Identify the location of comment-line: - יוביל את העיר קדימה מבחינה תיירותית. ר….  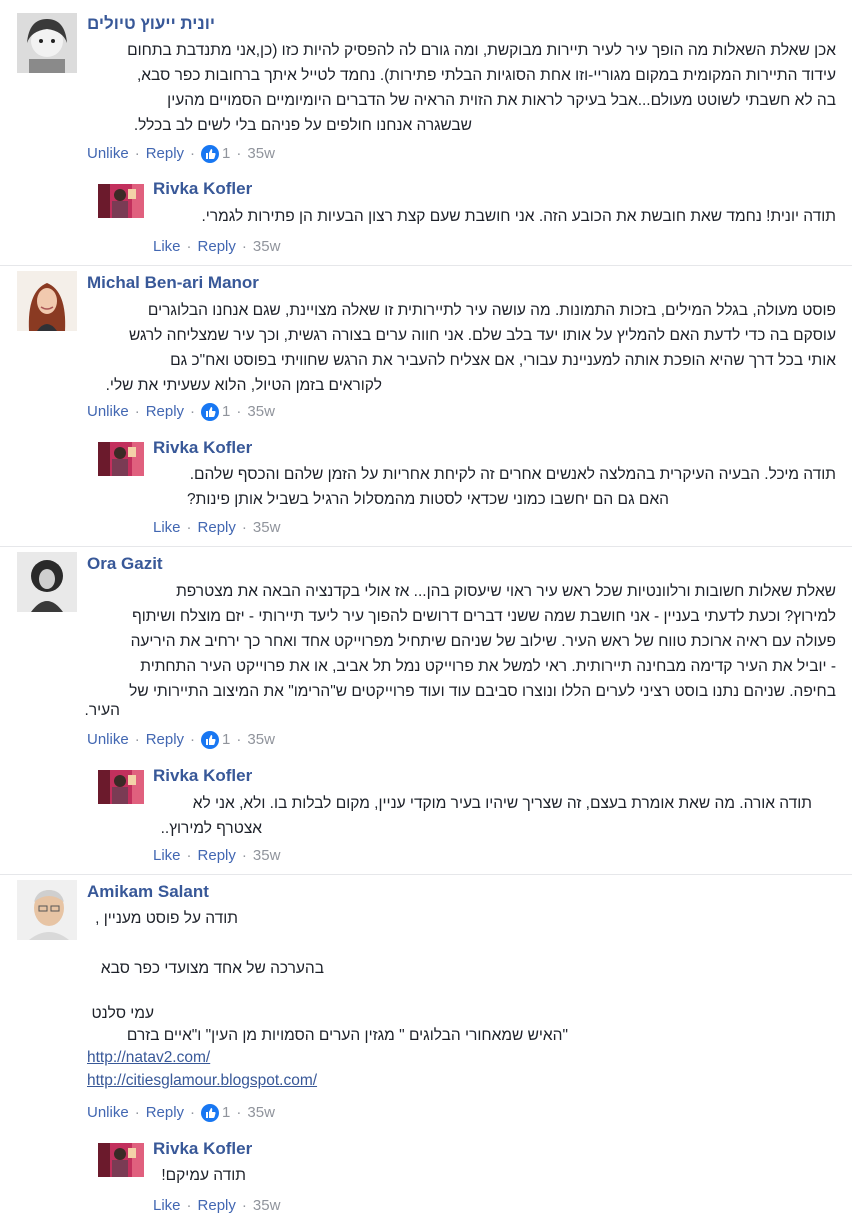
(488, 666).